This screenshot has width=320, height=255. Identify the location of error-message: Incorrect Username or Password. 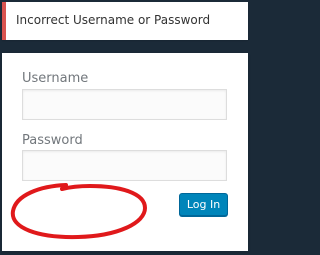
(113, 20).